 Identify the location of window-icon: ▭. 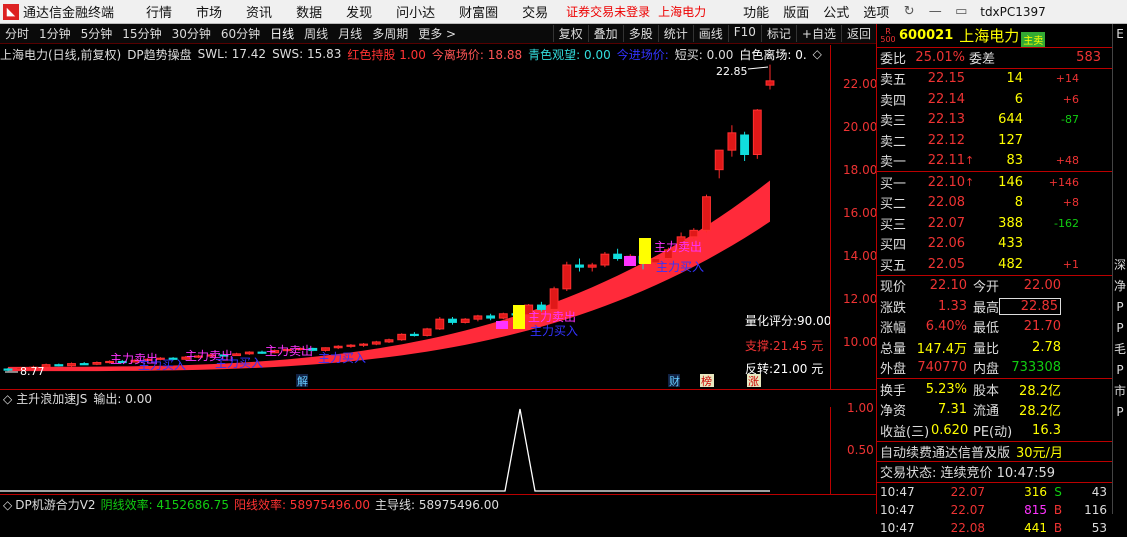
(961, 12).